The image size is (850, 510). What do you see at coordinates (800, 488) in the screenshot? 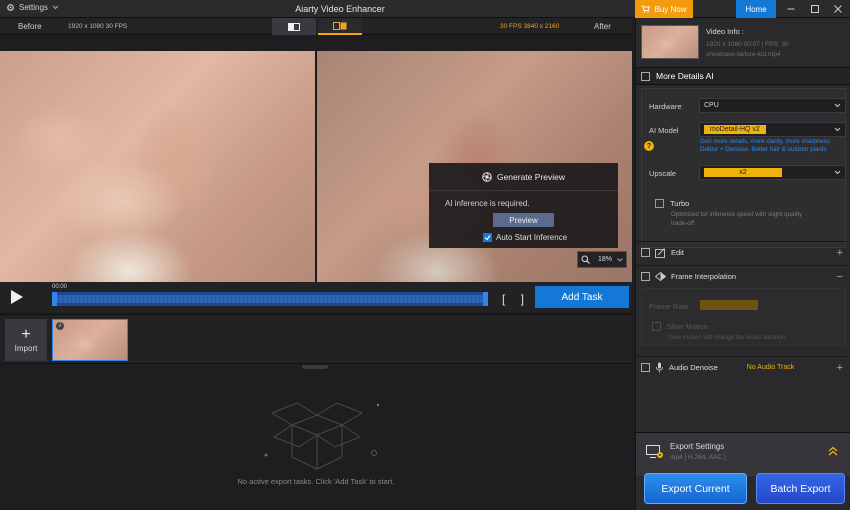
I see `batch-export-button: Batch Export` at bounding box center [800, 488].